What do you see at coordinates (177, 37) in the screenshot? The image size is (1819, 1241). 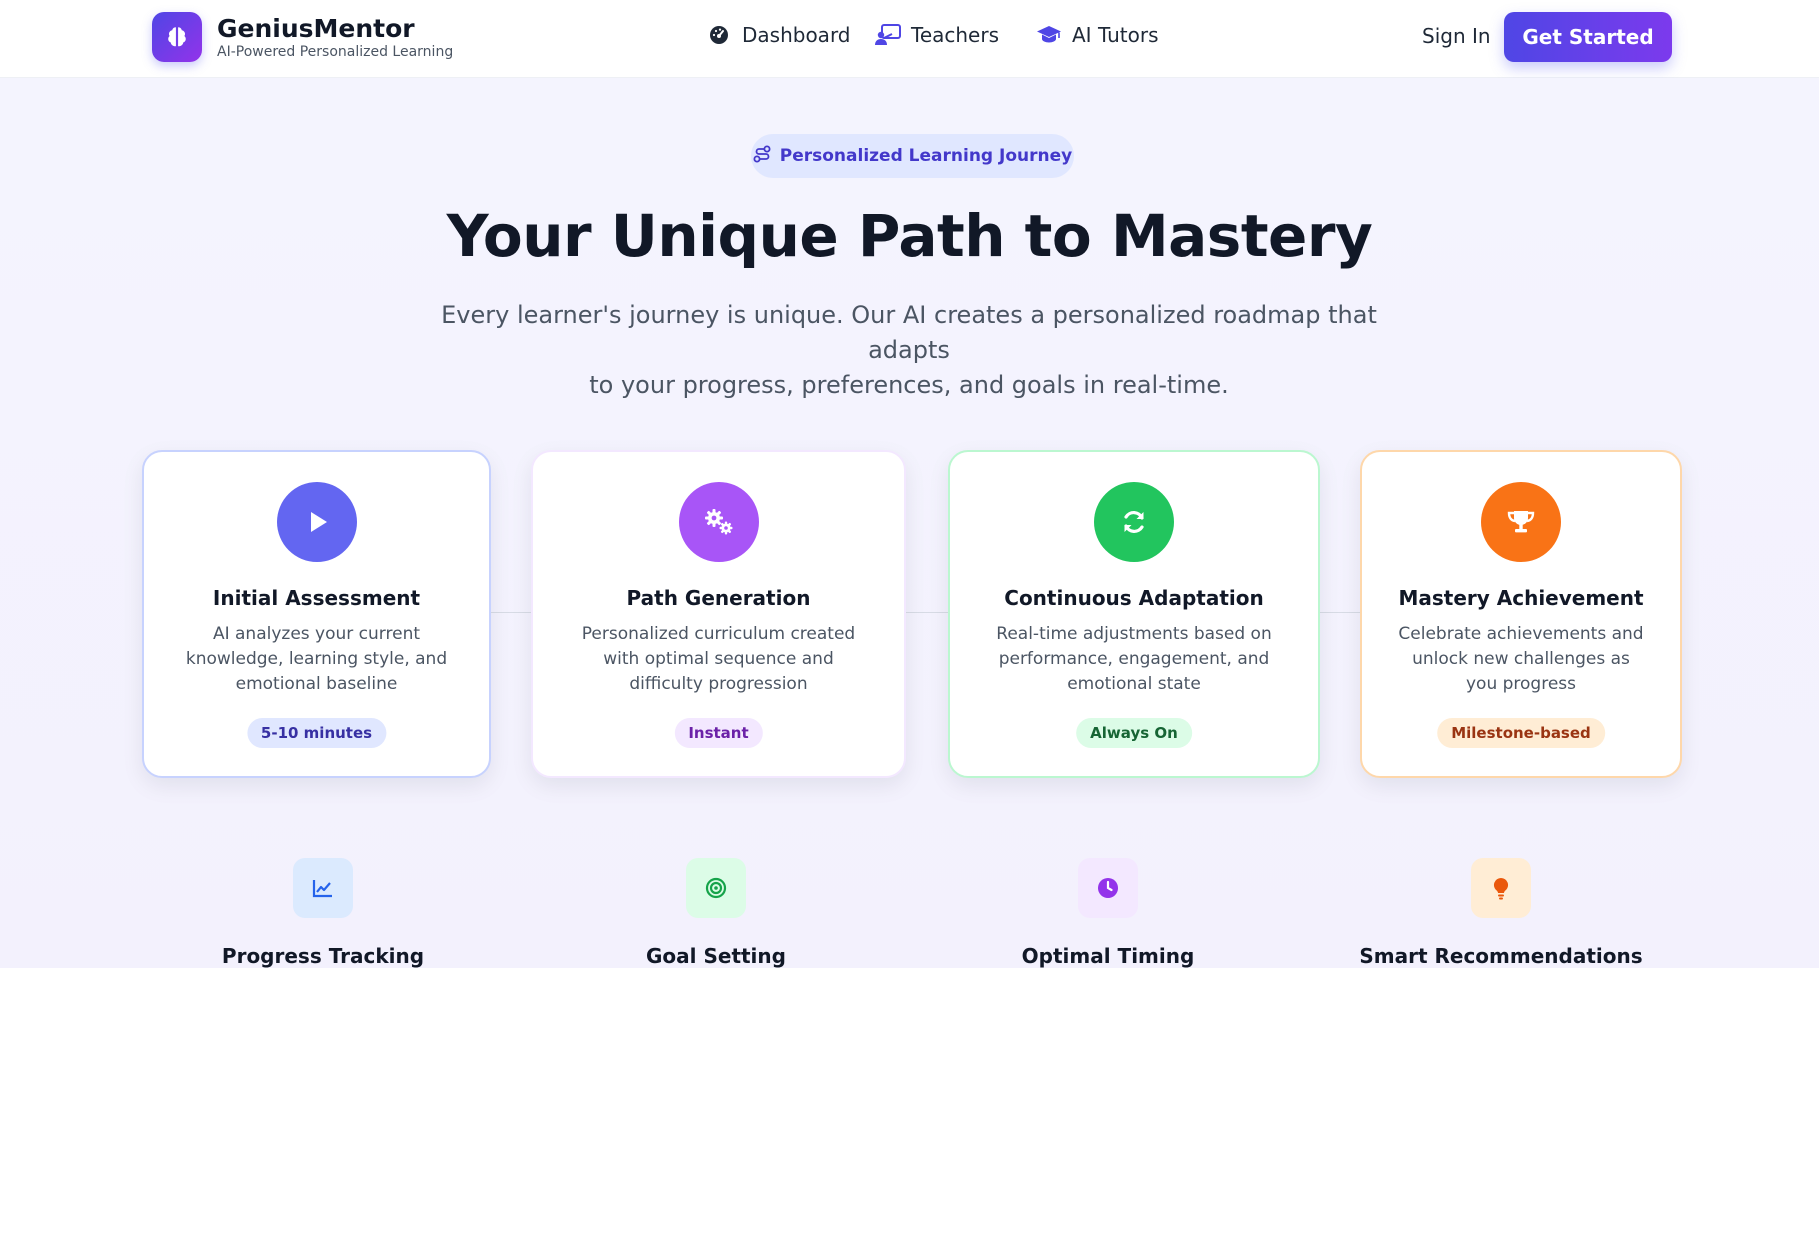 I see `brain-logo-icon` at bounding box center [177, 37].